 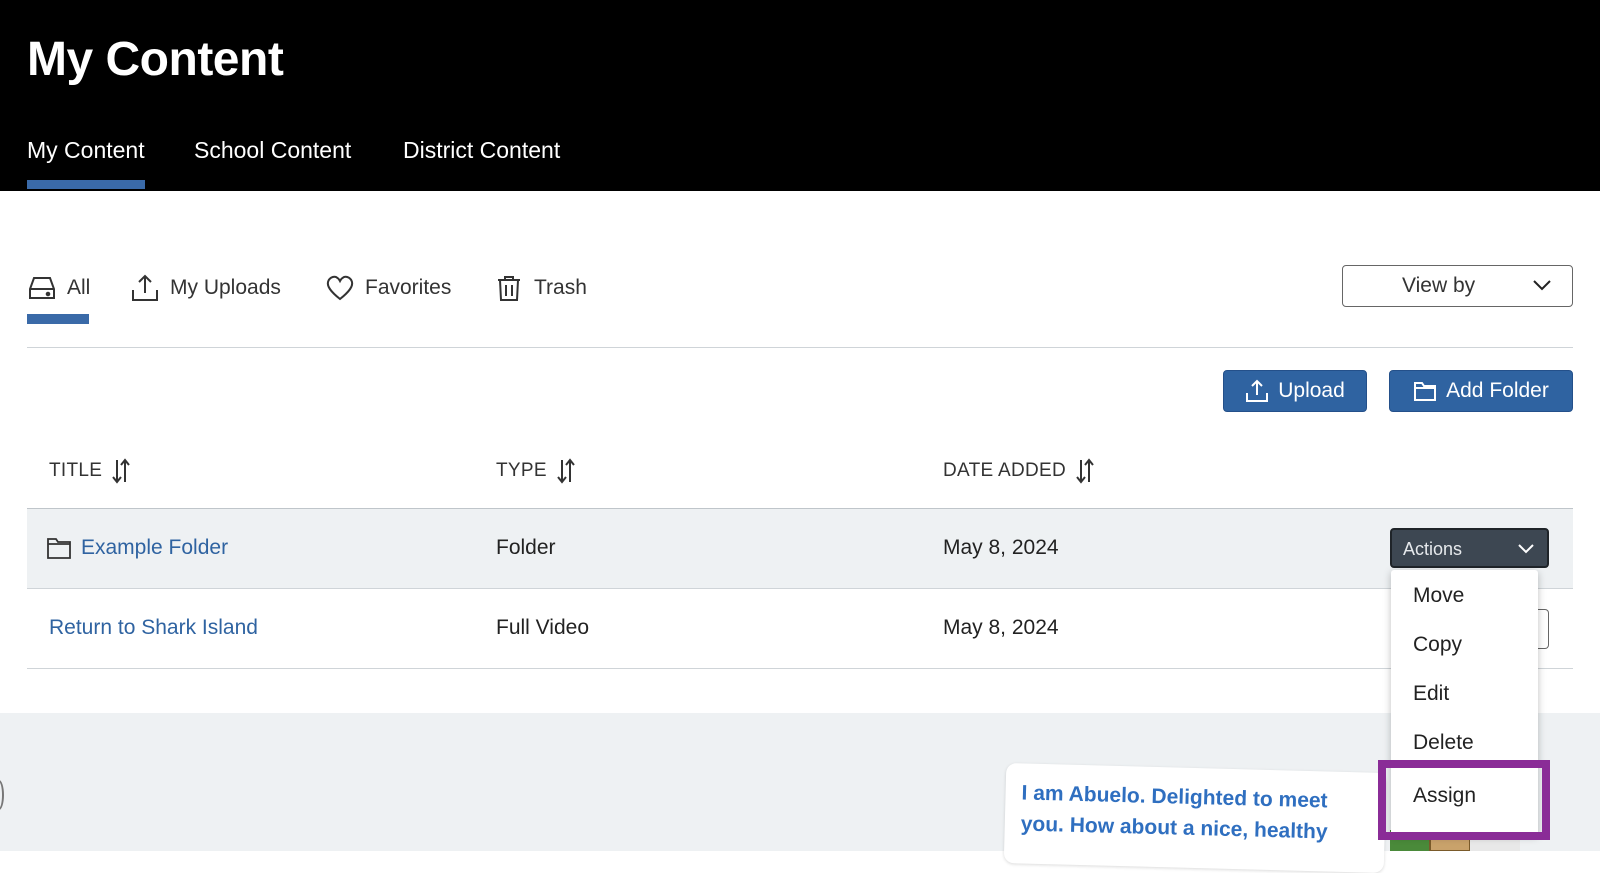 I want to click on page-title: My Content, so click(x=155, y=59).